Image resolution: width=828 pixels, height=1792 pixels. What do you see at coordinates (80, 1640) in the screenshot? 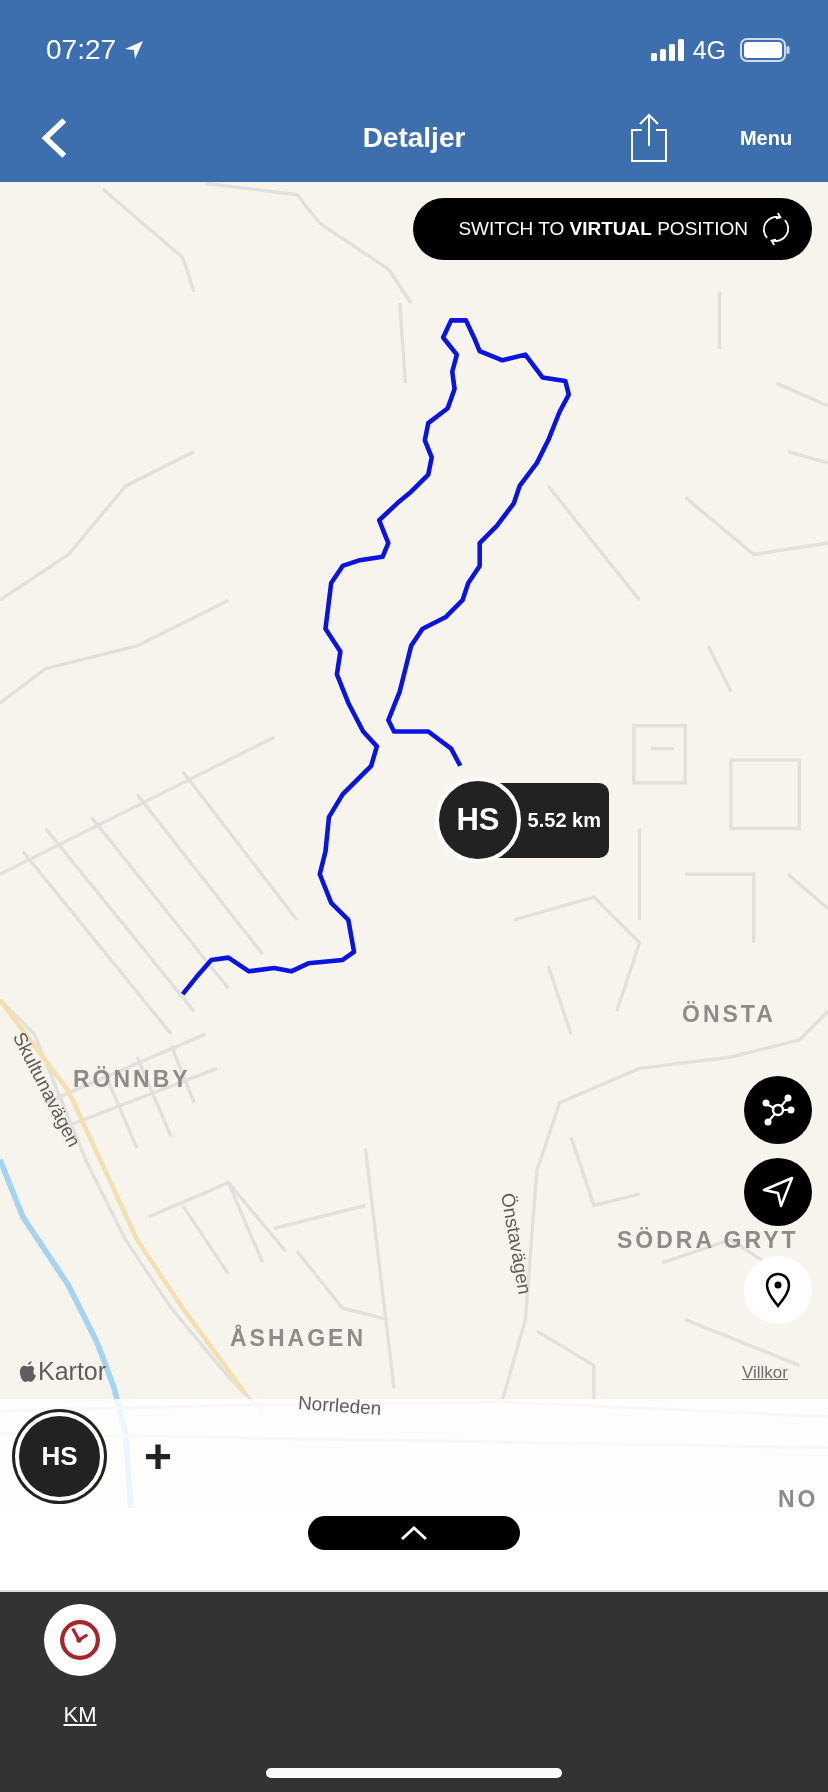
I see `clock-icon` at bounding box center [80, 1640].